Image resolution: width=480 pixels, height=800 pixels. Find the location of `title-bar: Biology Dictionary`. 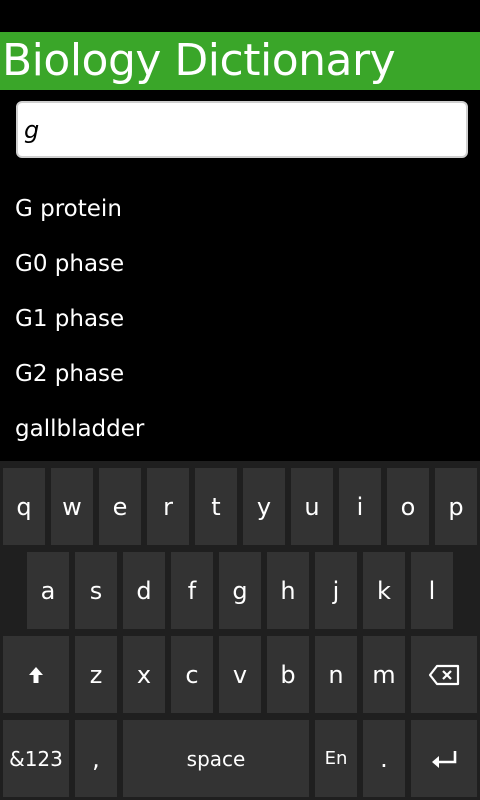

title-bar: Biology Dictionary is located at coordinates (240, 61).